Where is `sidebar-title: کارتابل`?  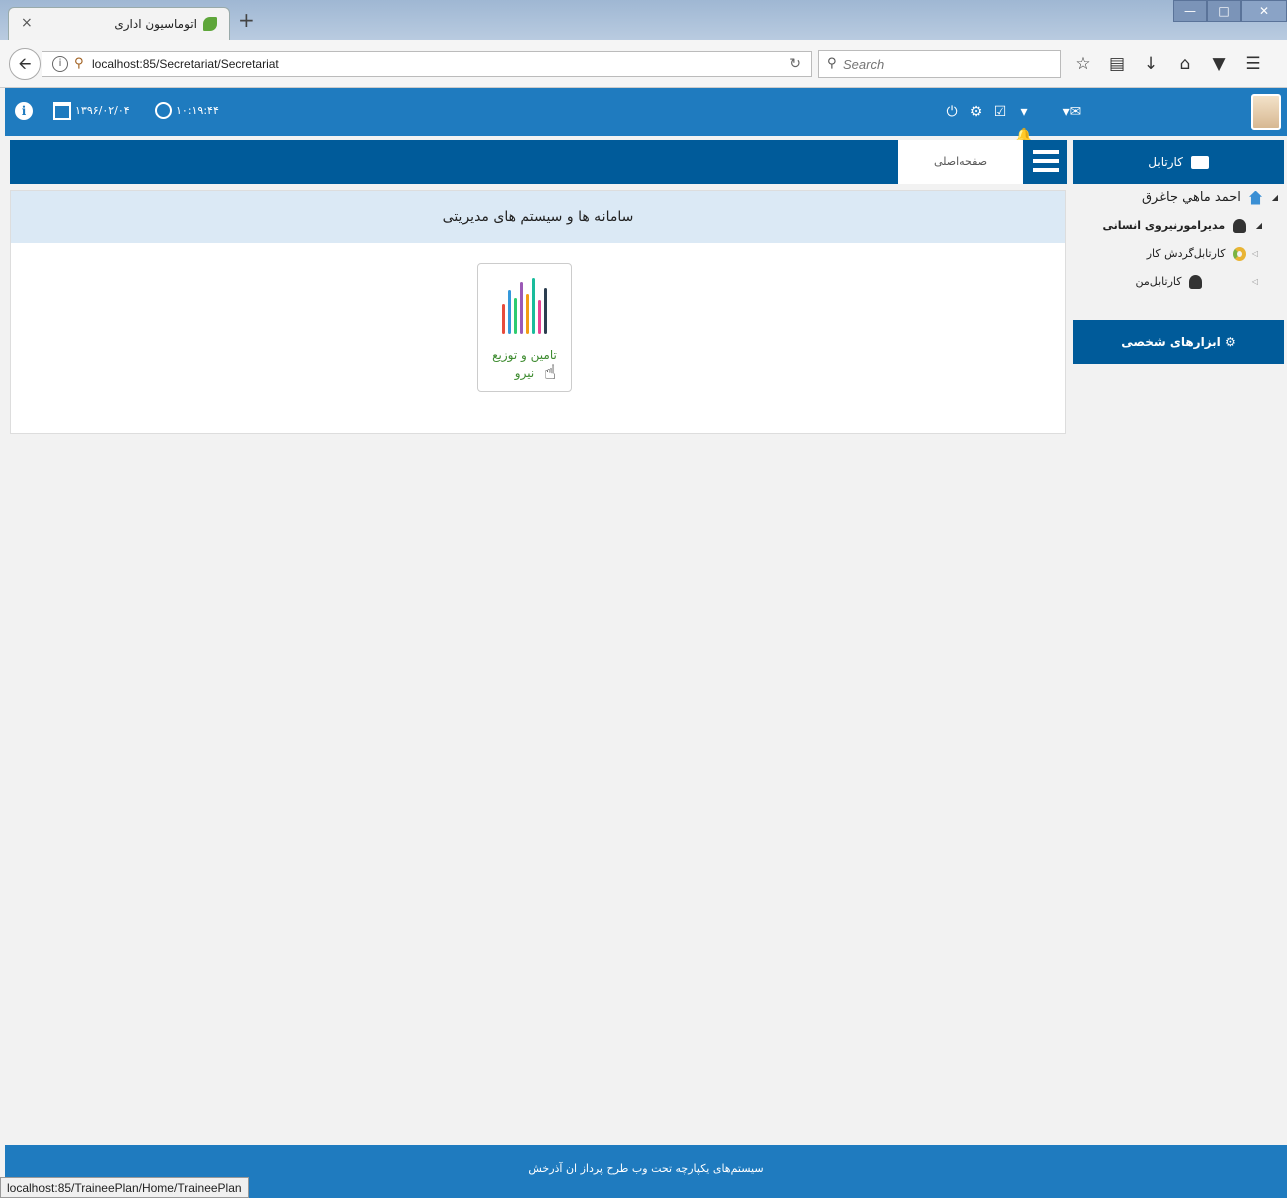 sidebar-title: کارتابل is located at coordinates (1165, 162).